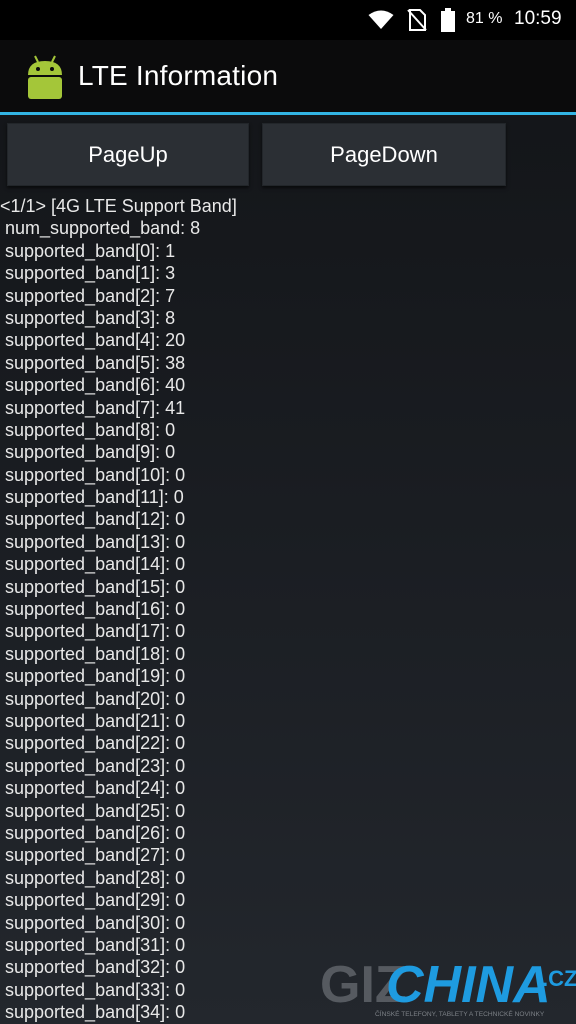  Describe the element at coordinates (90, 250) in the screenshot. I see `info-line: supported_band[0]: 1` at that location.